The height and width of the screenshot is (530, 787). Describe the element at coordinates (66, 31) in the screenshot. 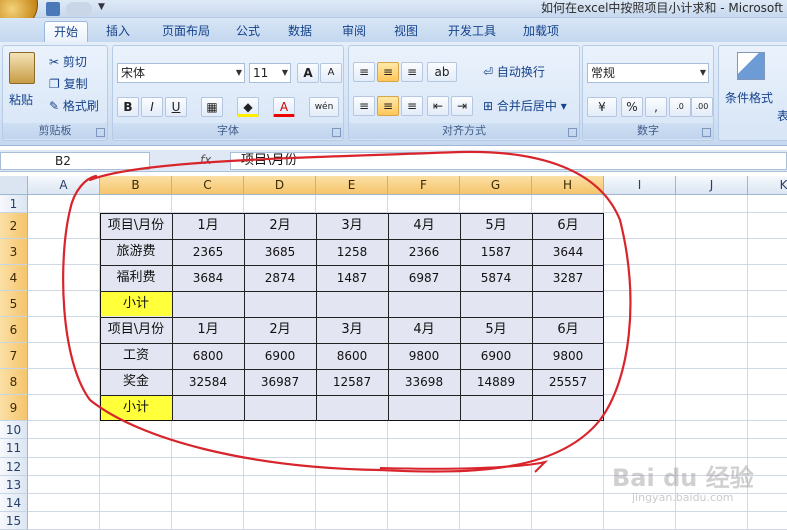

I see `tab-home: 开始` at that location.